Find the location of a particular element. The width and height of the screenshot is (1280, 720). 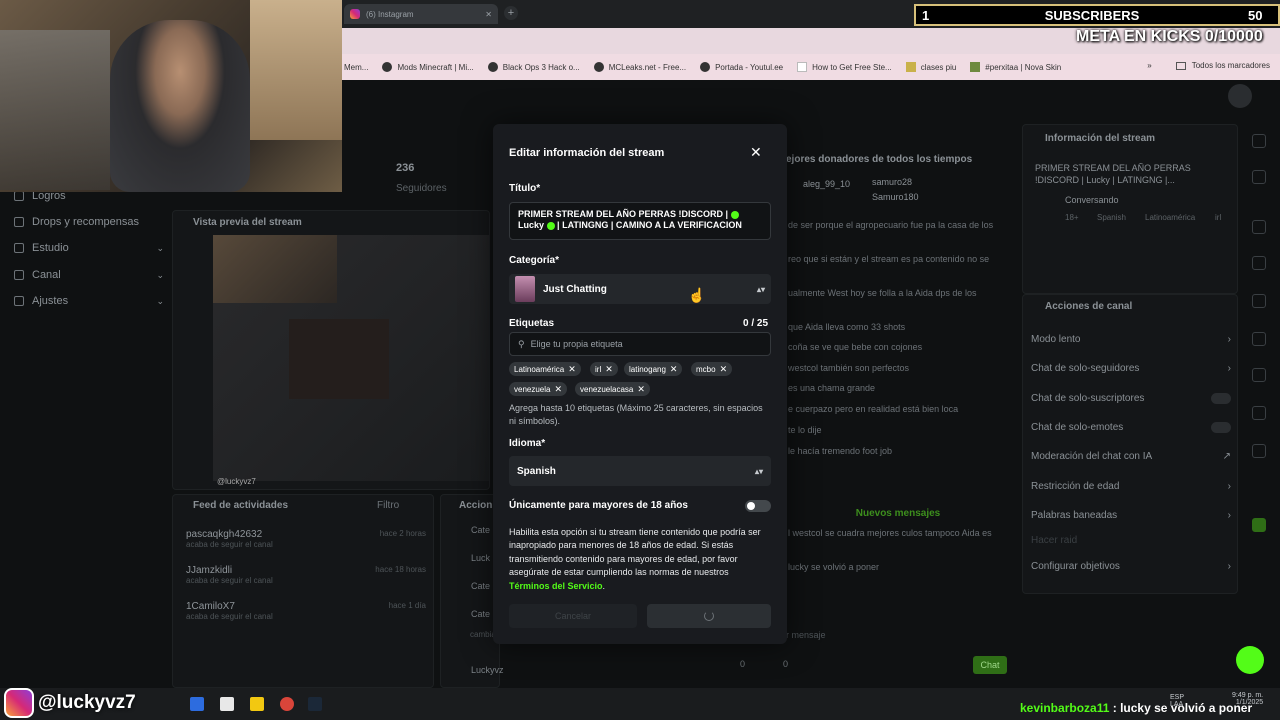

action-ai-moderation: Moderación del chat con IA ↗ is located at coordinates (1131, 456).